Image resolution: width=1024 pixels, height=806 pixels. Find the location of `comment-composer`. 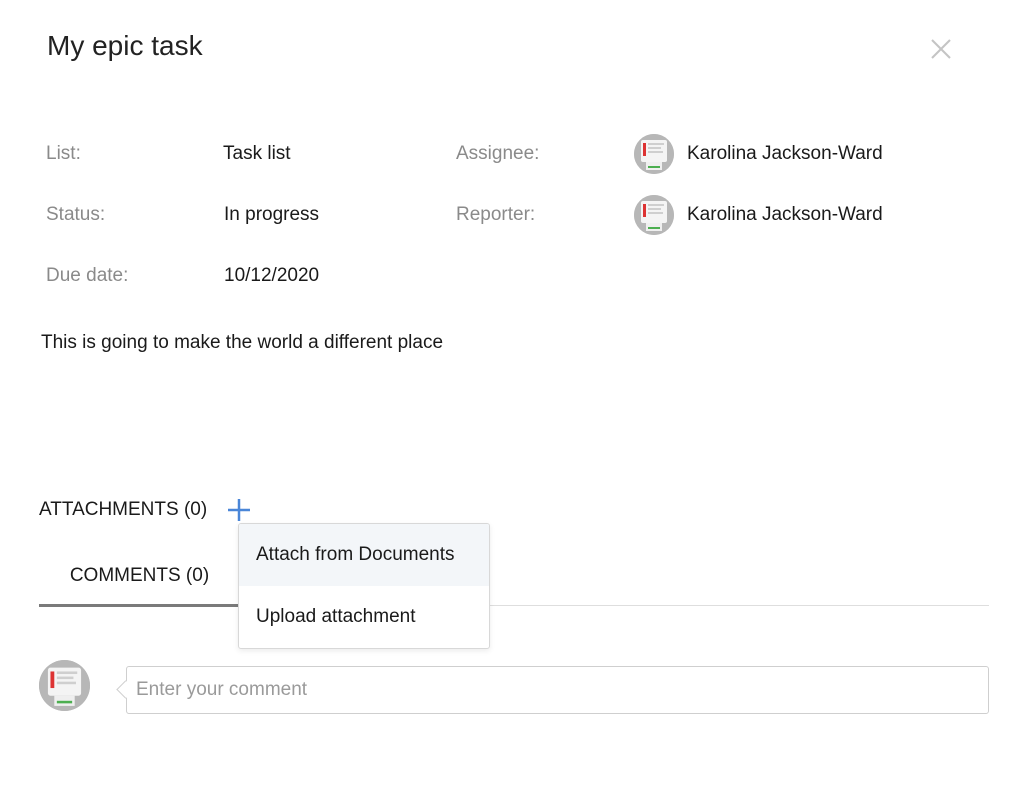

comment-composer is located at coordinates (514, 687).